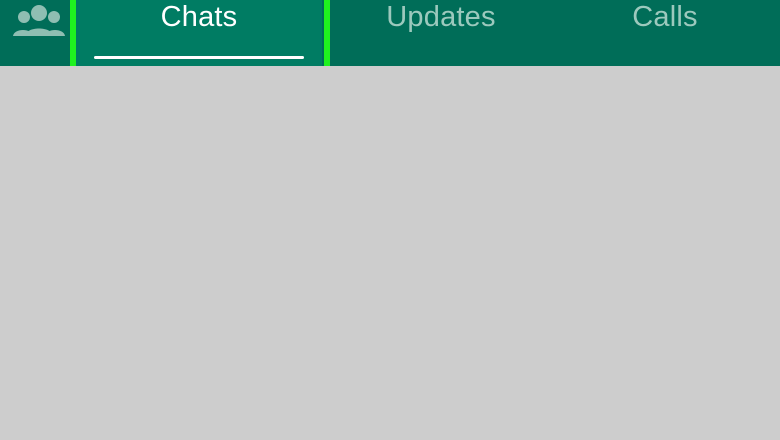  I want to click on tab-updates: Updates, so click(441, 33).